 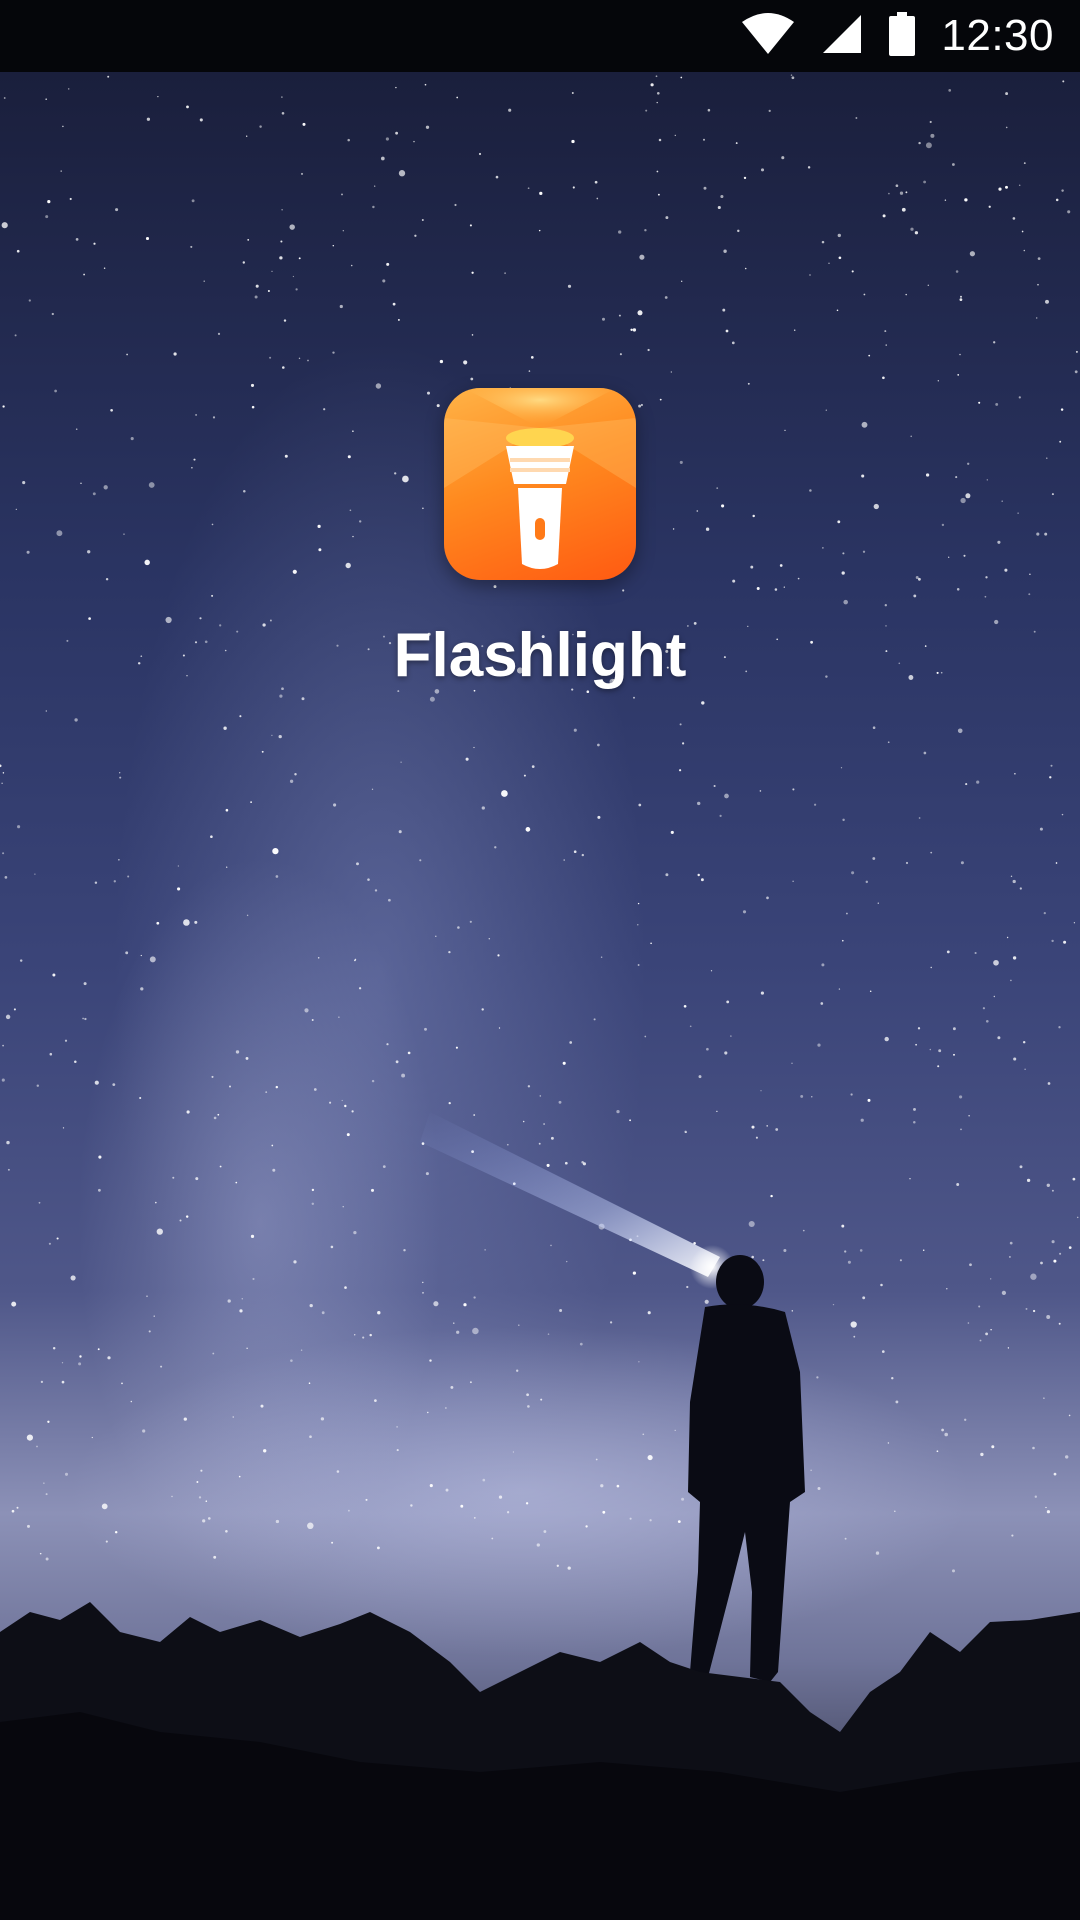 What do you see at coordinates (540, 484) in the screenshot?
I see `flashlight-app-icon` at bounding box center [540, 484].